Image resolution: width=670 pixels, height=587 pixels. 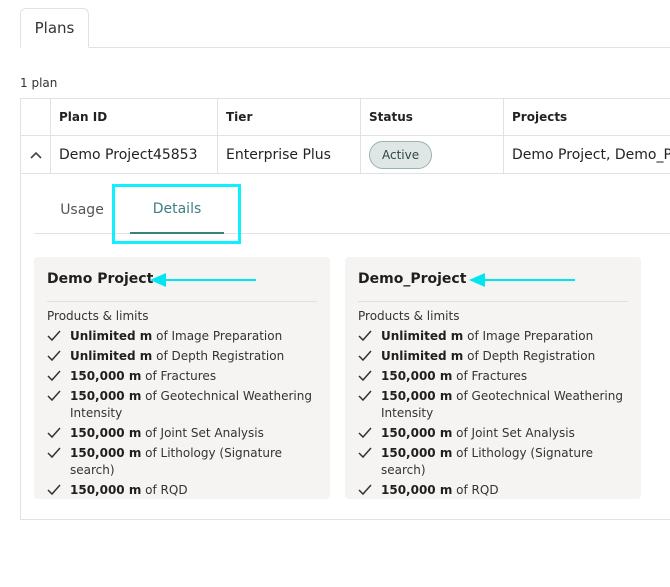 I want to click on header-projects: Projects, so click(x=587, y=117).